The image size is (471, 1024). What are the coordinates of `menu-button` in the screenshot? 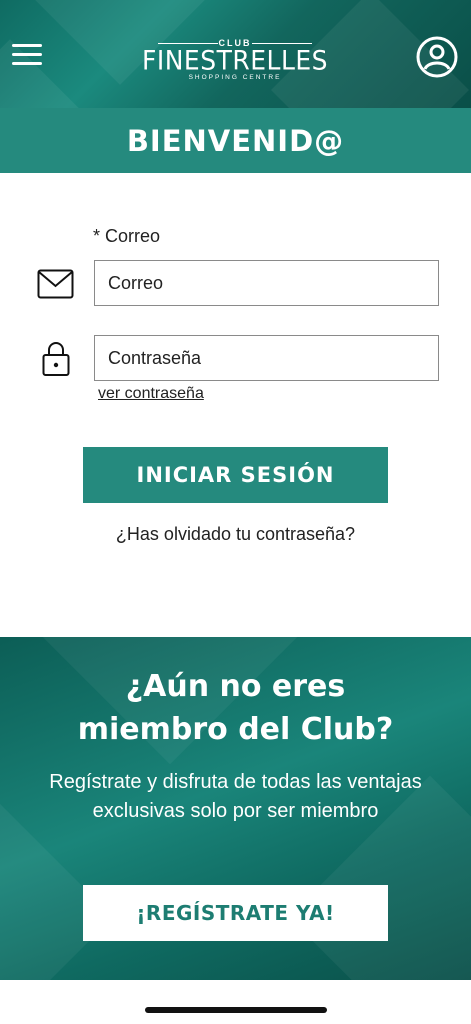 It's located at (27, 55).